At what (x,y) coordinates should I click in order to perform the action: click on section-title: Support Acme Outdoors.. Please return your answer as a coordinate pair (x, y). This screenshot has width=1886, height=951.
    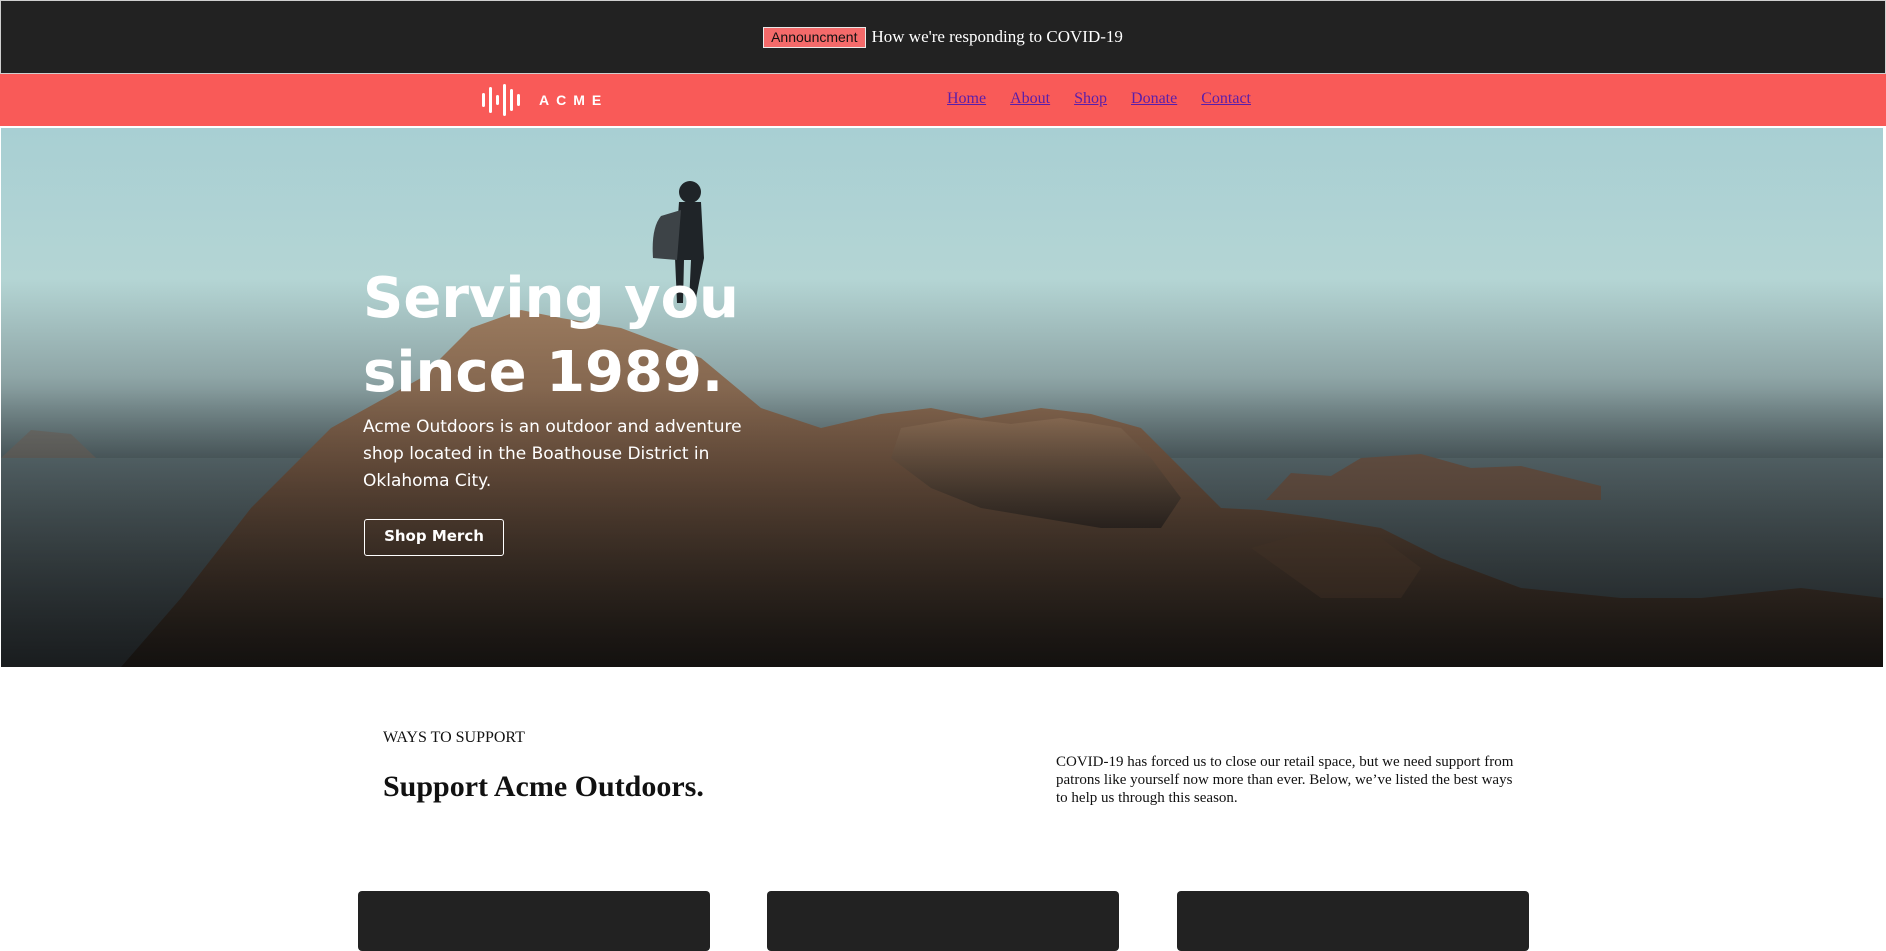
    Looking at the image, I should click on (543, 786).